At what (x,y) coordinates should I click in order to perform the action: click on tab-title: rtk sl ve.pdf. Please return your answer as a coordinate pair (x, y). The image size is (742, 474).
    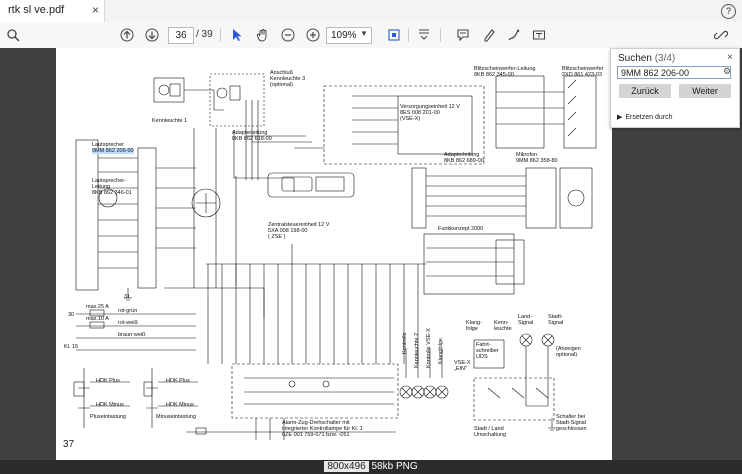
    Looking at the image, I should click on (36, 10).